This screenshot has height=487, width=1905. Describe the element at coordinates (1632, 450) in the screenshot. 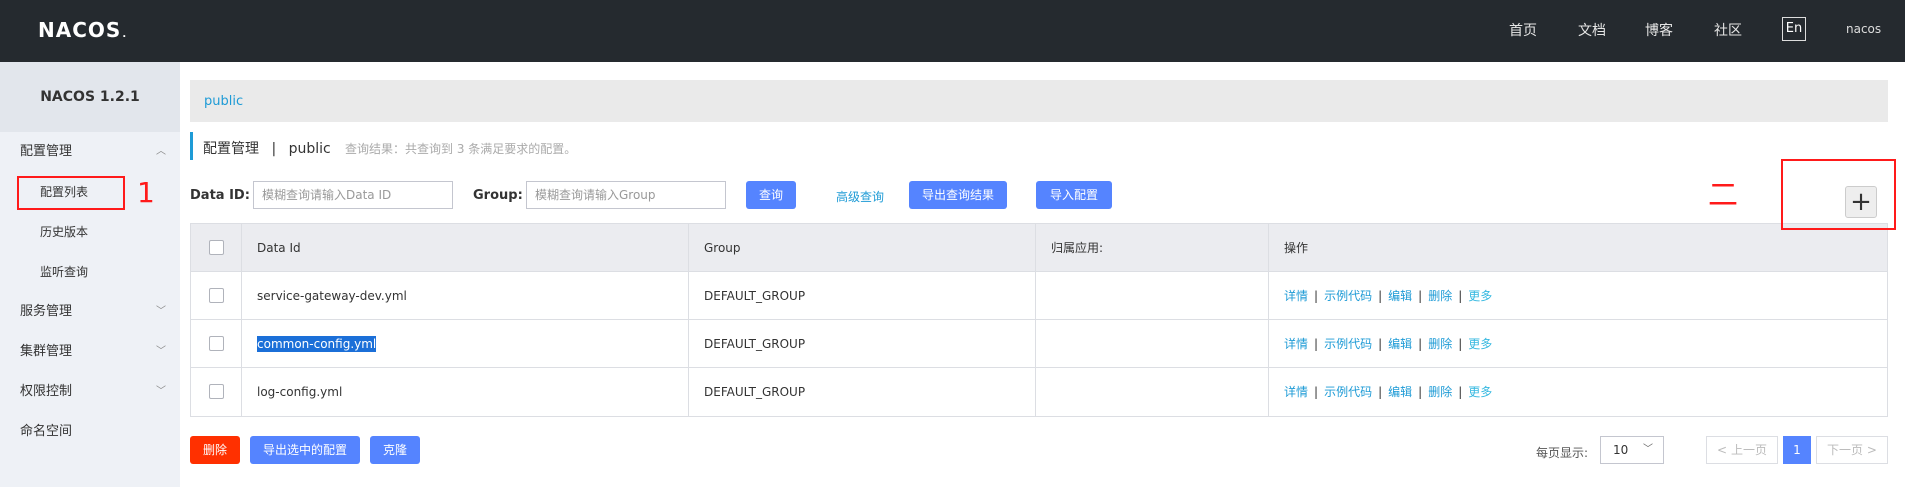

I see `page-size-select: 10 ﹀` at that location.